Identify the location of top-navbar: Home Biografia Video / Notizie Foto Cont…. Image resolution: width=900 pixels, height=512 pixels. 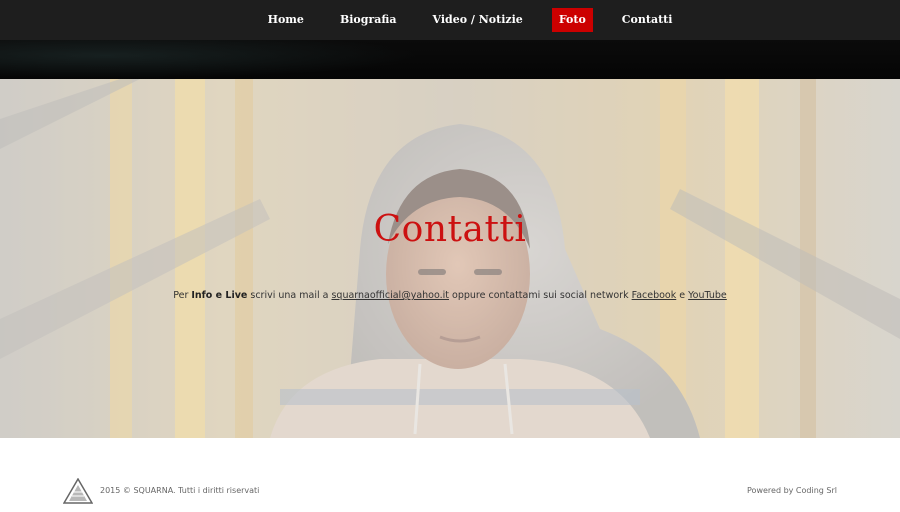
(450, 20).